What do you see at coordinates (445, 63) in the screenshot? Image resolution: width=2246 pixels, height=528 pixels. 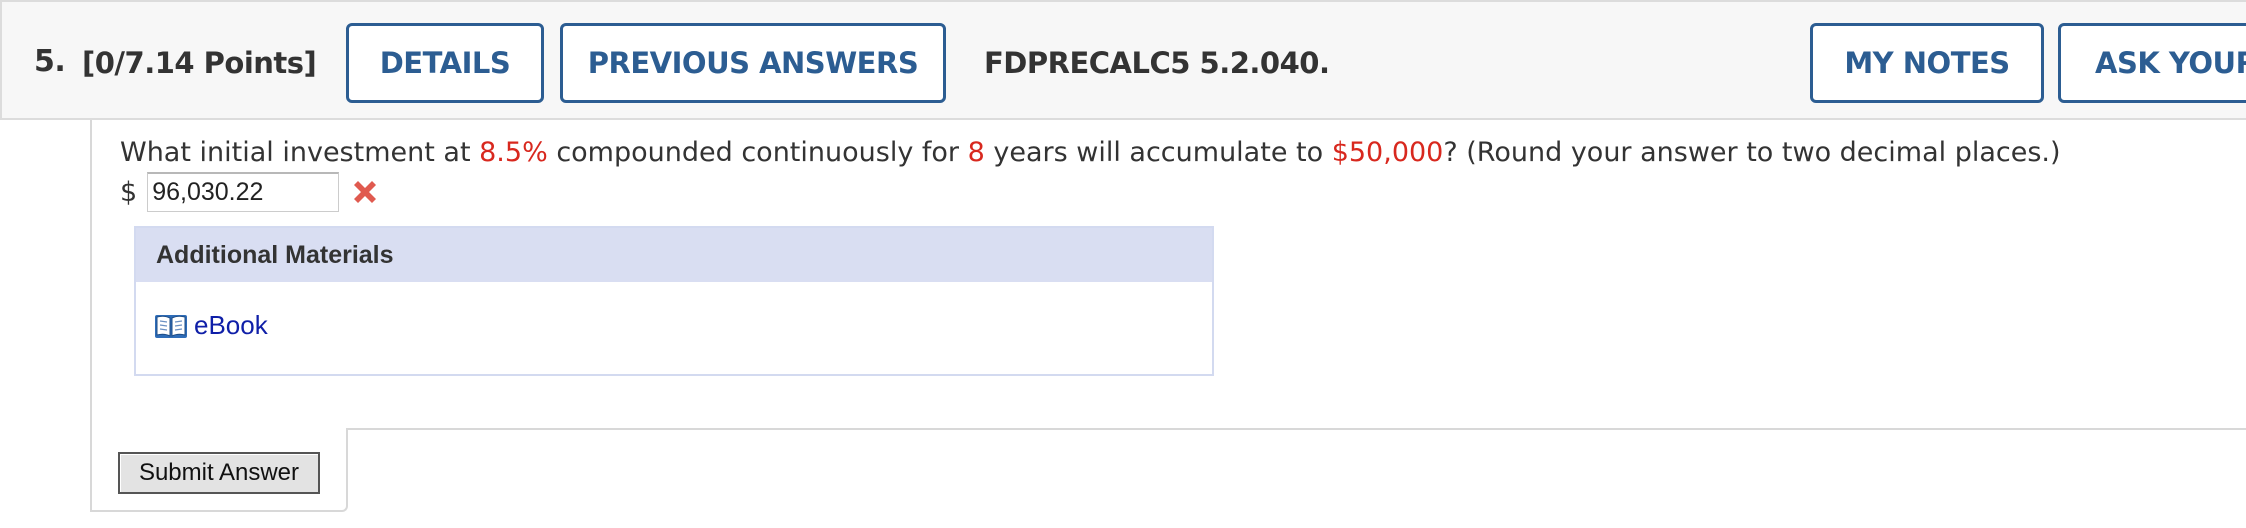 I see `details-button: DETAILS` at bounding box center [445, 63].